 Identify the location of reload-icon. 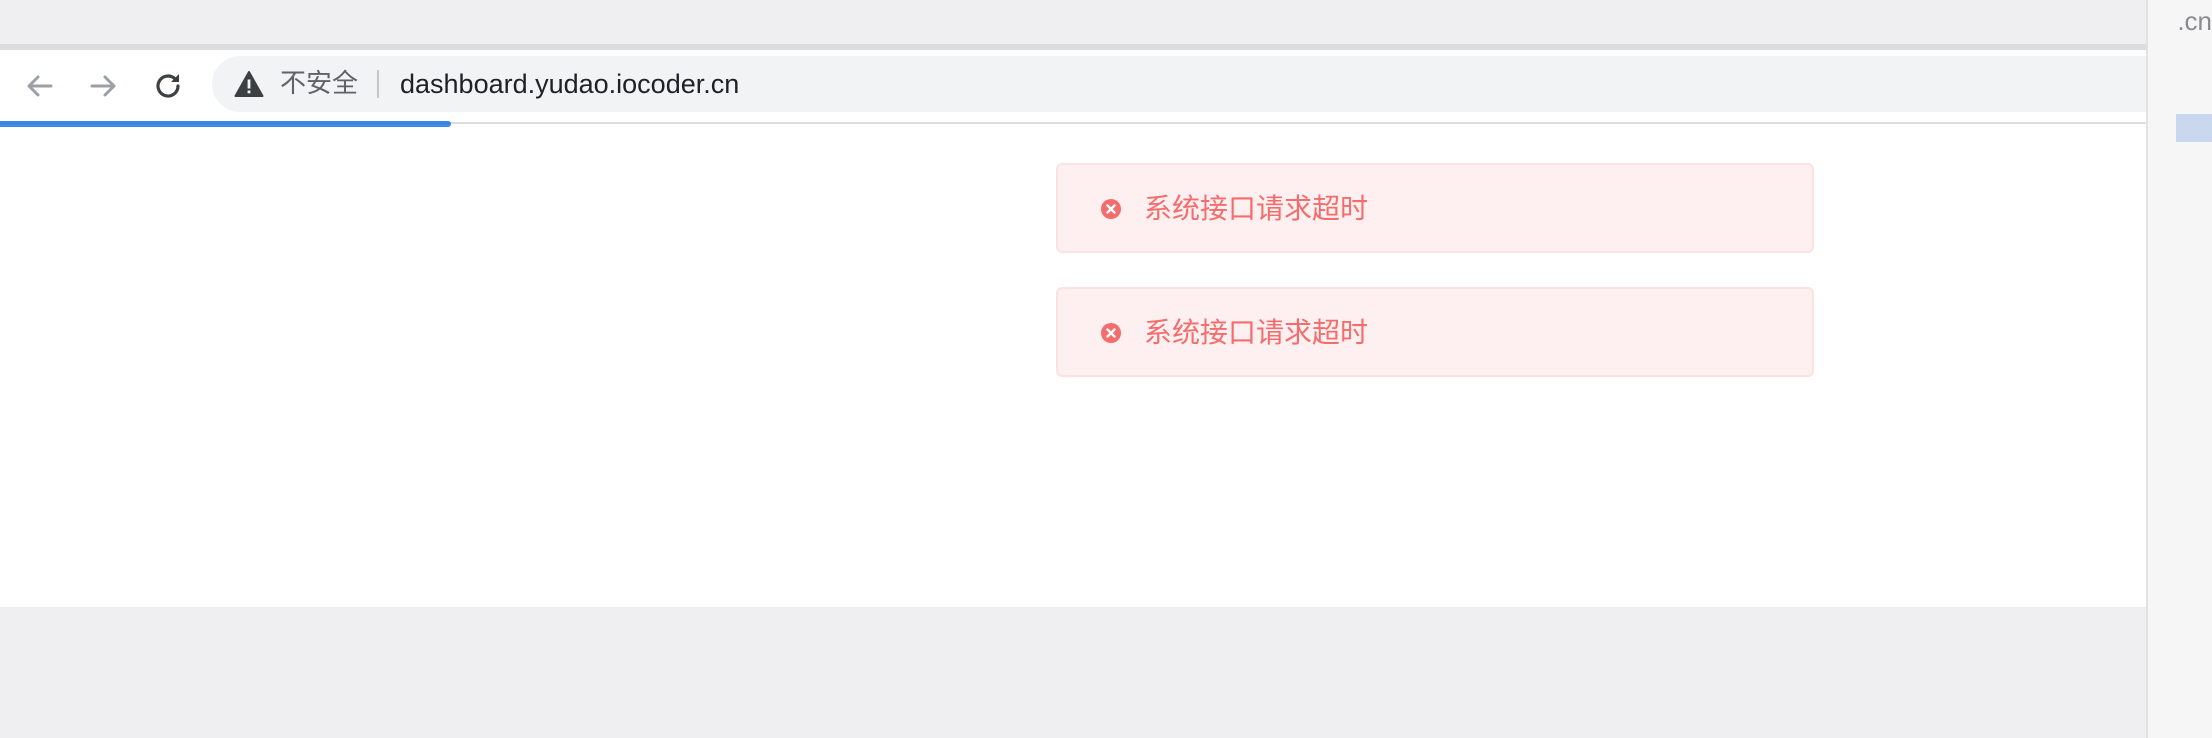
(168, 86).